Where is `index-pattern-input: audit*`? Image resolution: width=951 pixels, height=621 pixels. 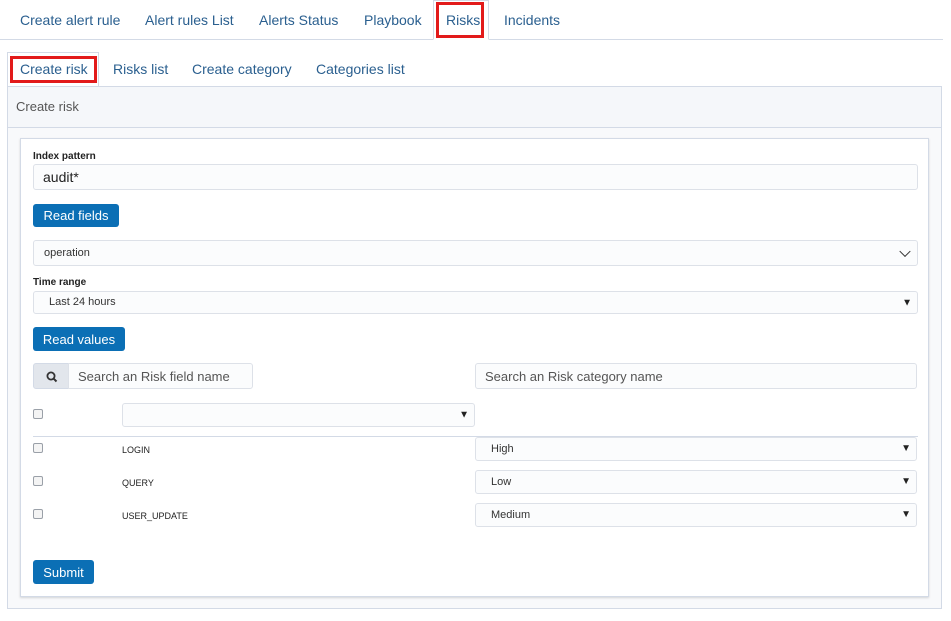
index-pattern-input: audit* is located at coordinates (475, 177).